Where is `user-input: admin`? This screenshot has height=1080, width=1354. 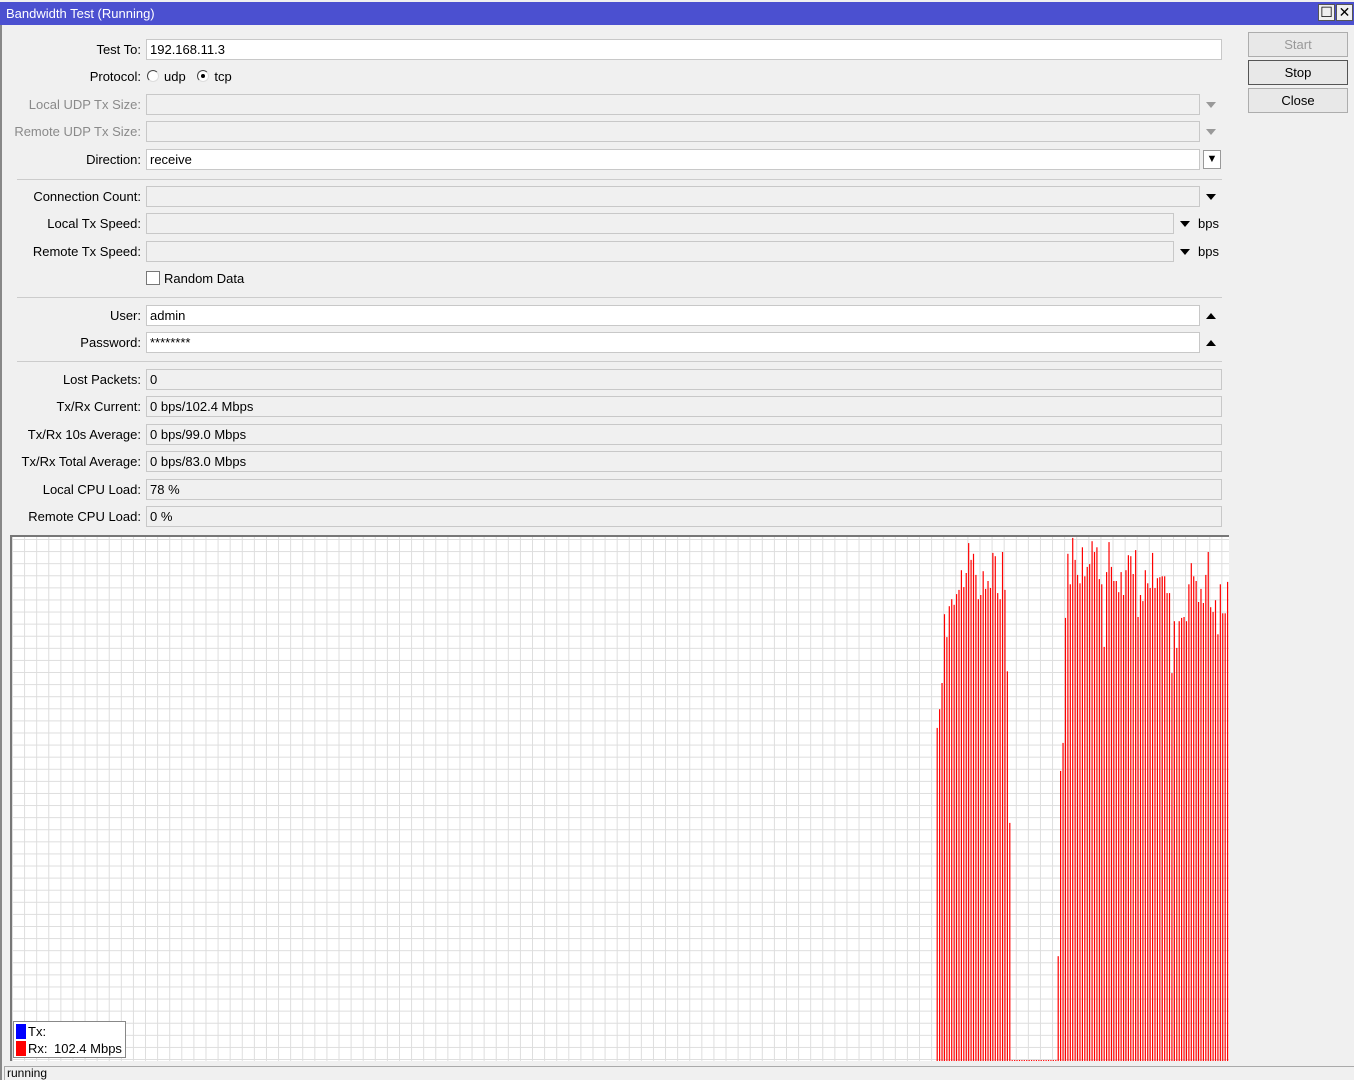
user-input: admin is located at coordinates (673, 315).